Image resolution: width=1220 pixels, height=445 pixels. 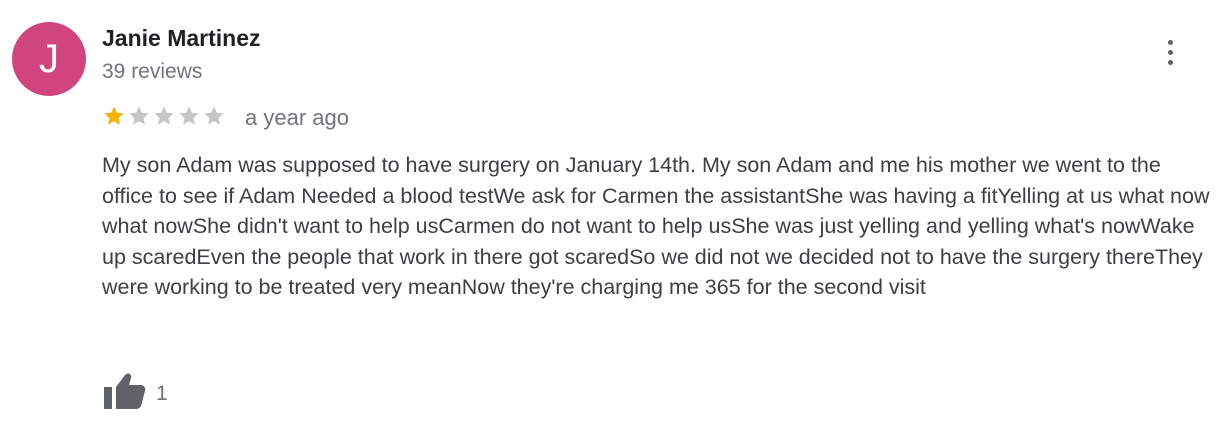 What do you see at coordinates (152, 71) in the screenshot?
I see `author-review-count: 39 reviews` at bounding box center [152, 71].